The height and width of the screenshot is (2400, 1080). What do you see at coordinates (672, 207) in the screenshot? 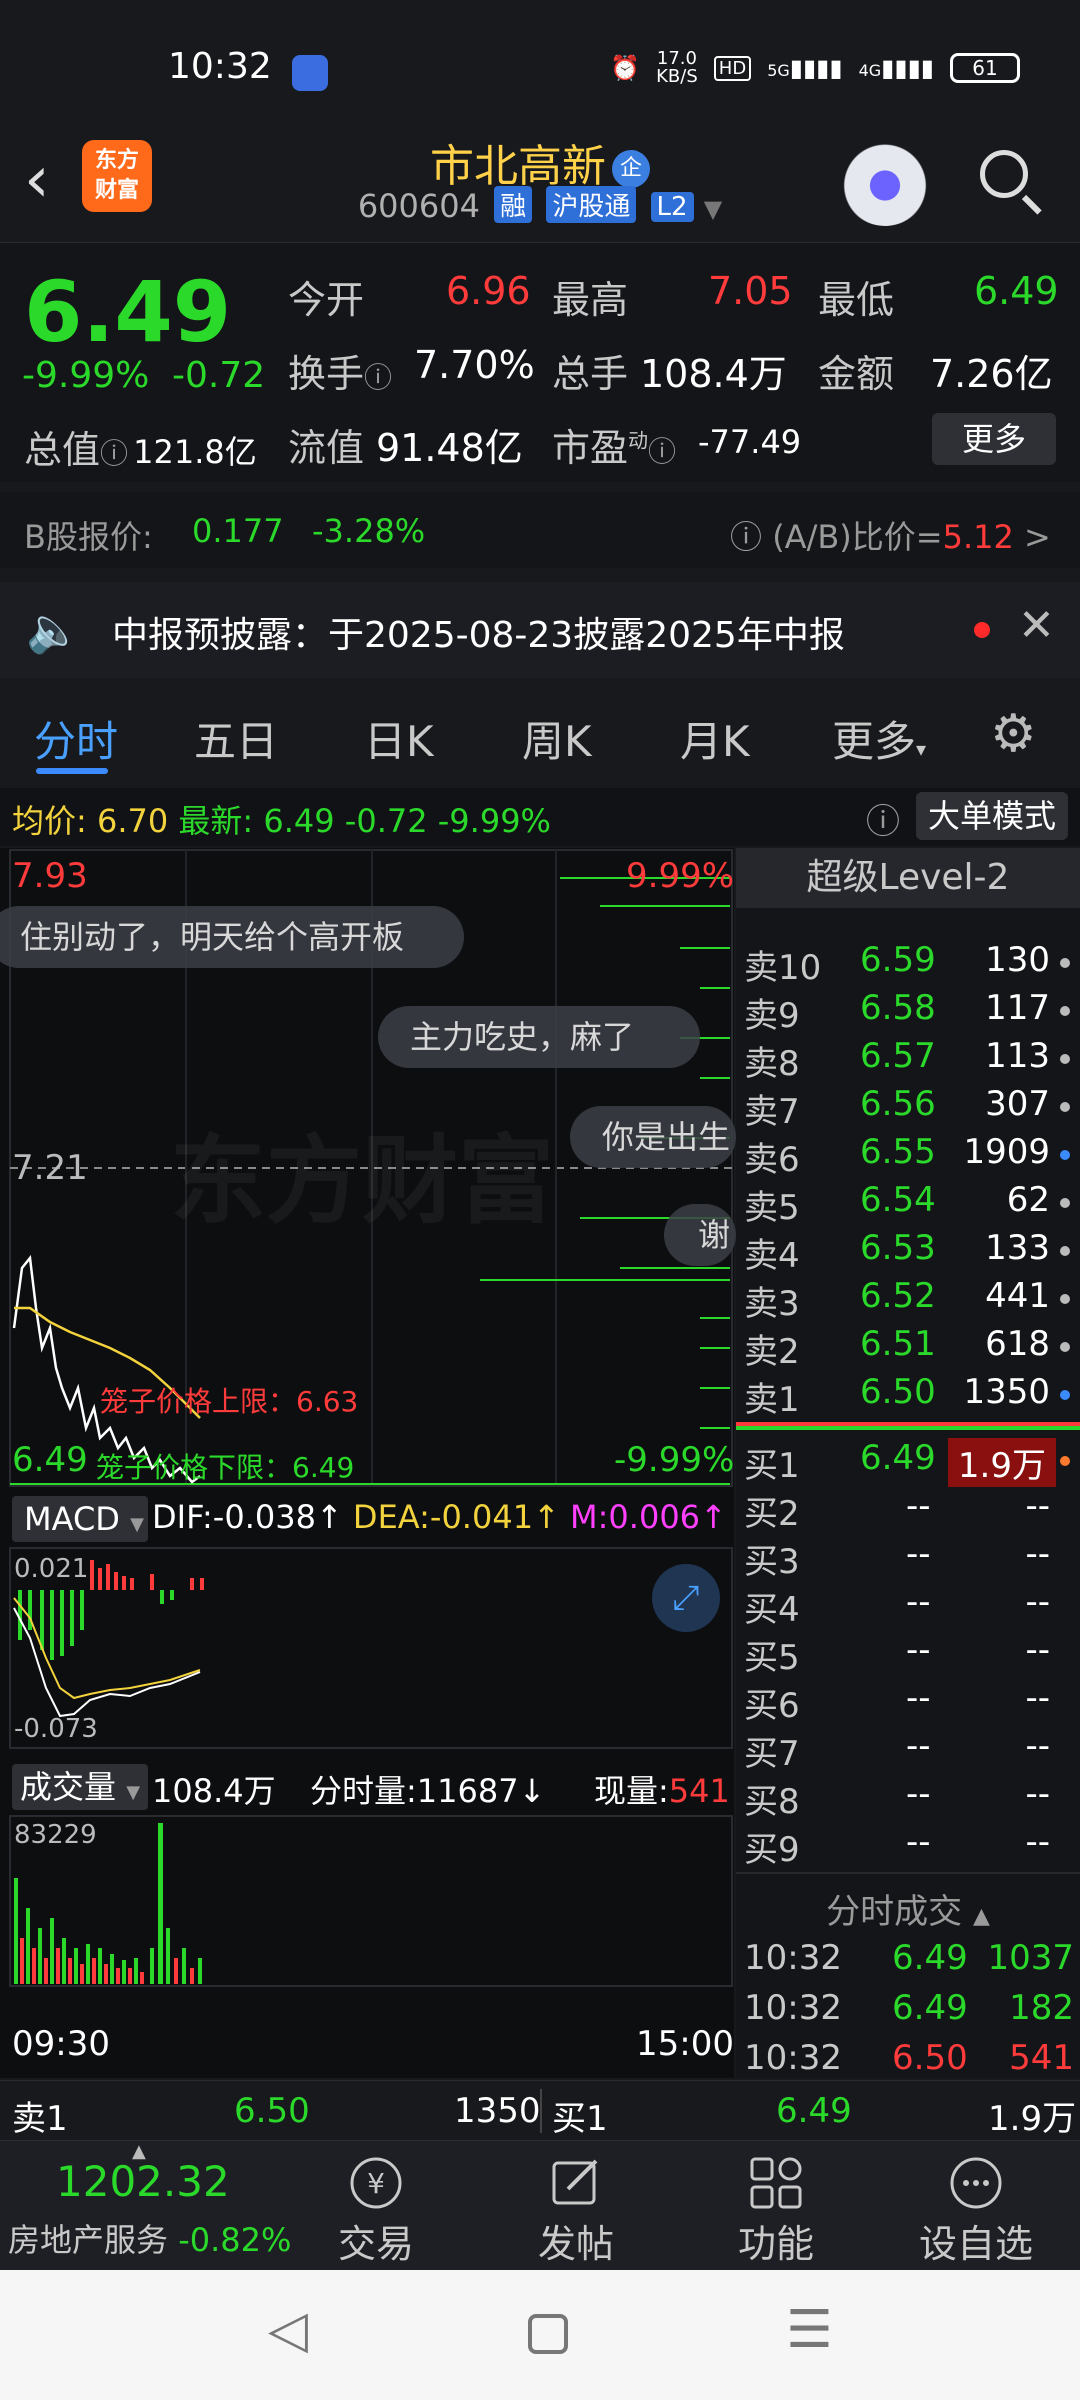
I see `tag-l2: L2` at bounding box center [672, 207].